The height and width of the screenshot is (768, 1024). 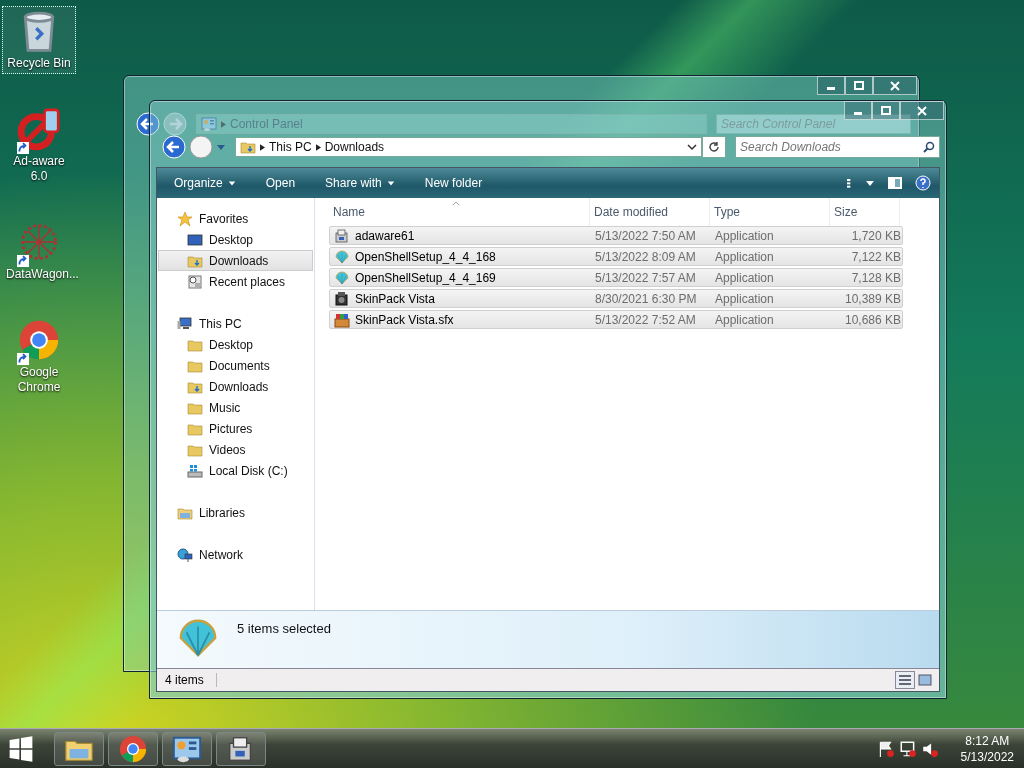 I want to click on star-icon, so click(x=185, y=218).